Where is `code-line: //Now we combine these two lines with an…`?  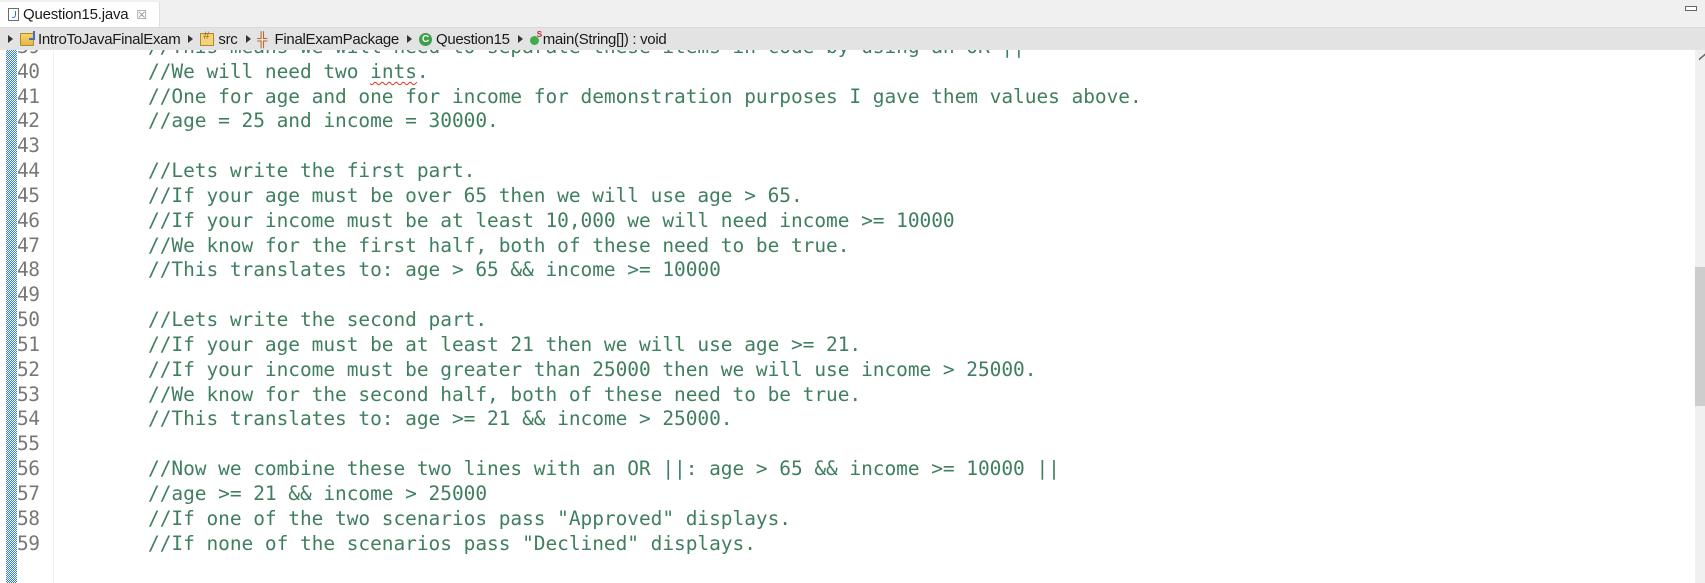 code-line: //Now we combine these two lines with an… is located at coordinates (604, 468).